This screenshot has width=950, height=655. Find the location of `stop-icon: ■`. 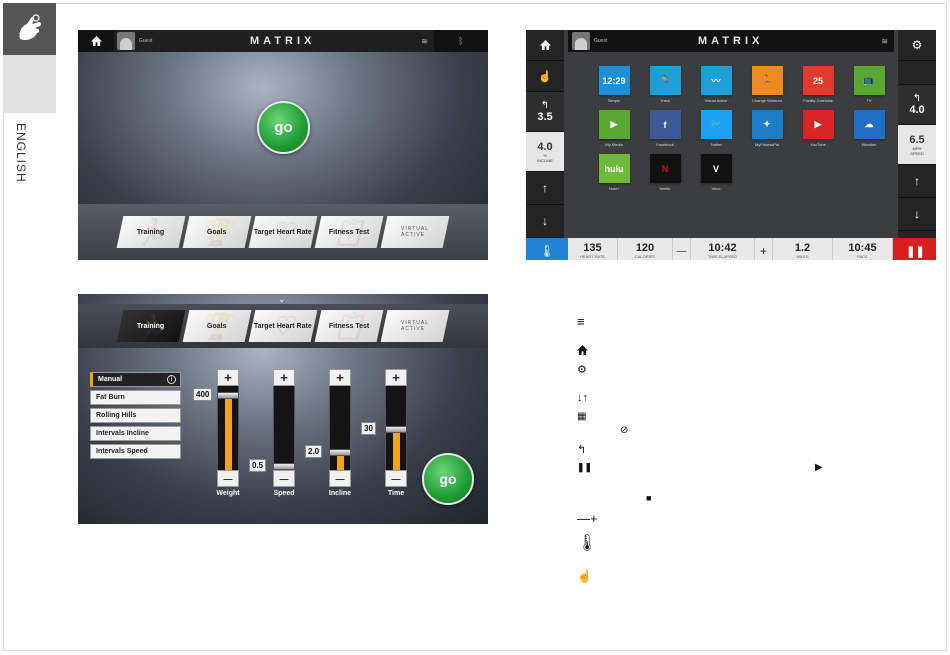

stop-icon: ■ is located at coordinates (649, 498).